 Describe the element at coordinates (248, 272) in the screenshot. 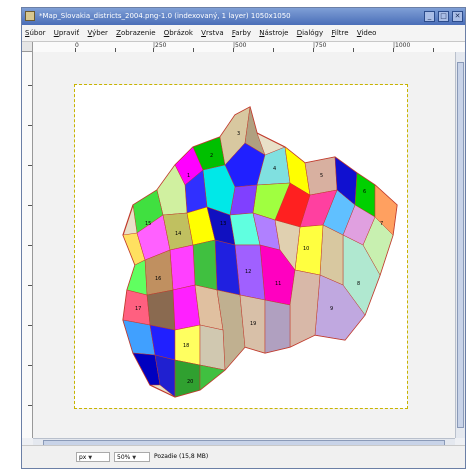

I see `district-label: 12` at that location.